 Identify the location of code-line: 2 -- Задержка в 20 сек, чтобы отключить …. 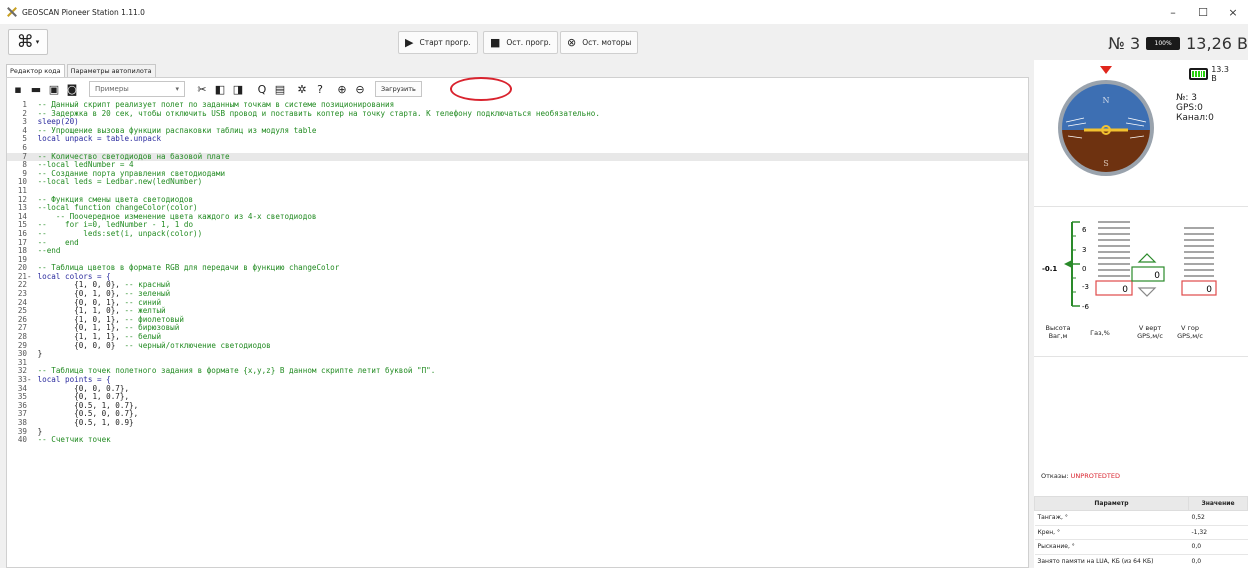
(517, 113).